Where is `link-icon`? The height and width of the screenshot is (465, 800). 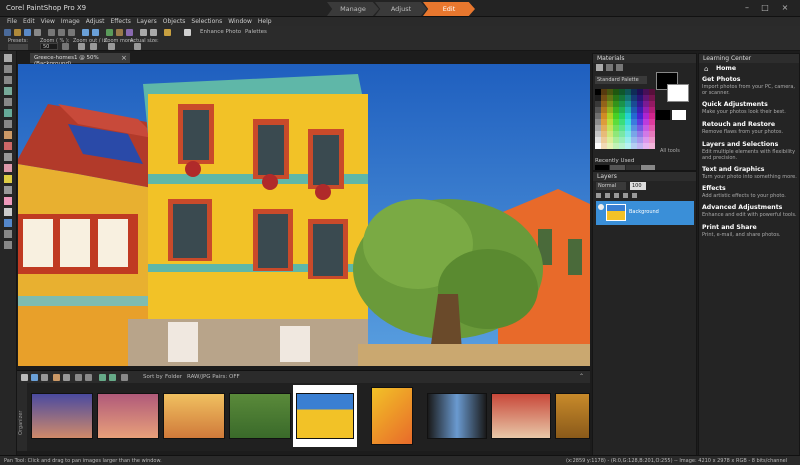 link-icon is located at coordinates (625, 195).